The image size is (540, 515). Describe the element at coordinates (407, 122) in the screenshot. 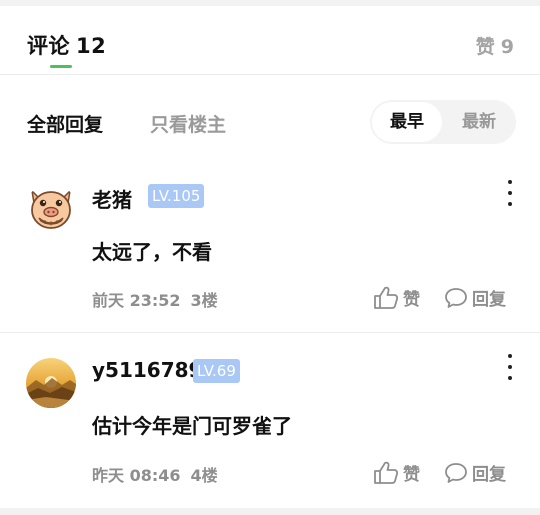

I see `sort-earliest-button: 最早` at that location.